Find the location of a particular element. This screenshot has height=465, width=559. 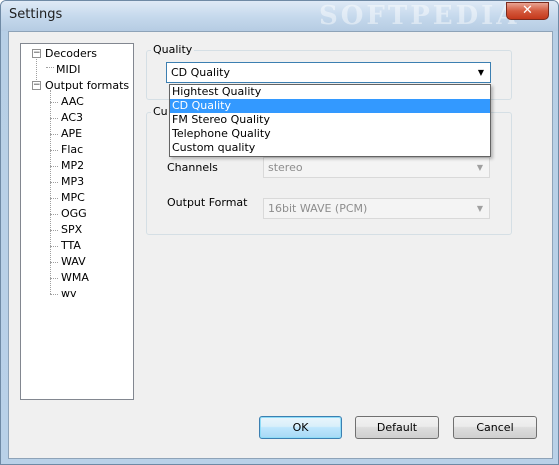

tree-label: SPX is located at coordinates (72, 229).